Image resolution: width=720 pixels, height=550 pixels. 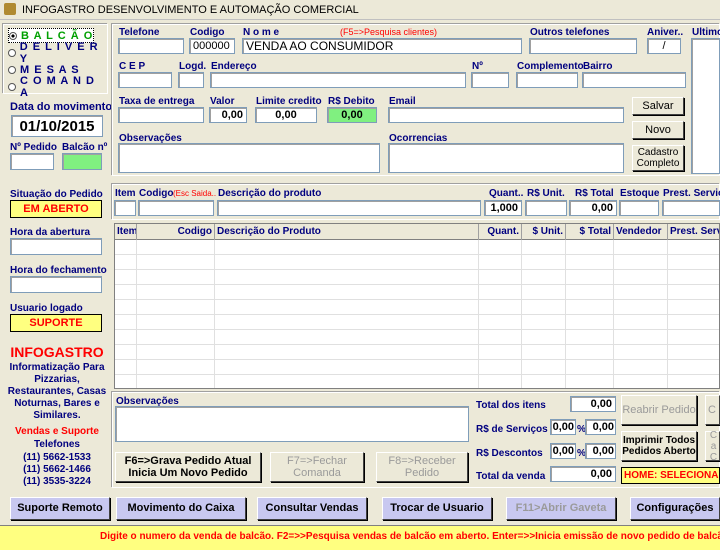 I want to click on bottom-button-1: Movimento do Caixa, so click(x=181, y=508).